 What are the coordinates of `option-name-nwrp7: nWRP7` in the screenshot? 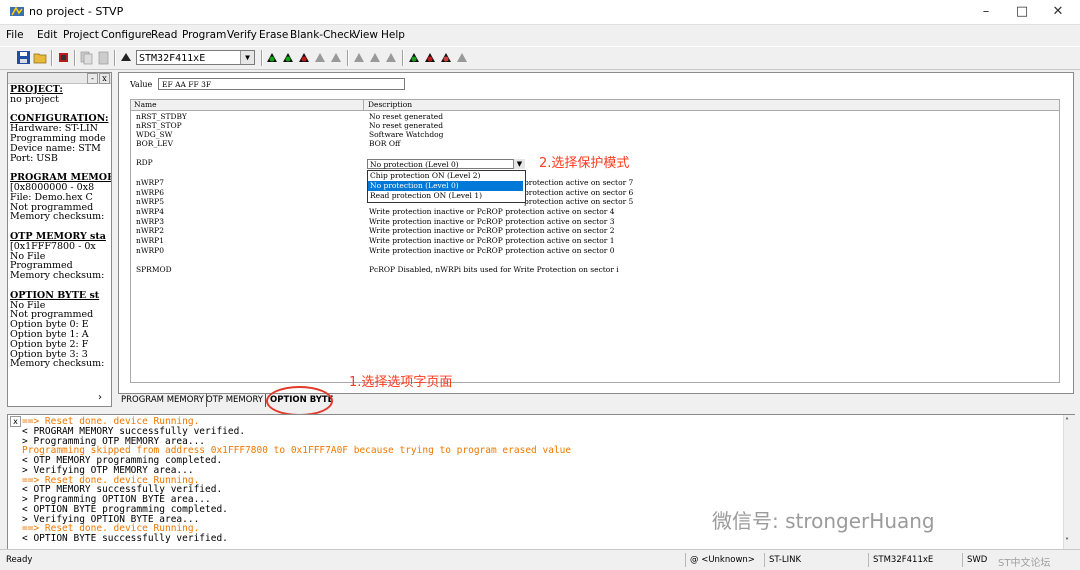 It's located at (150, 182).